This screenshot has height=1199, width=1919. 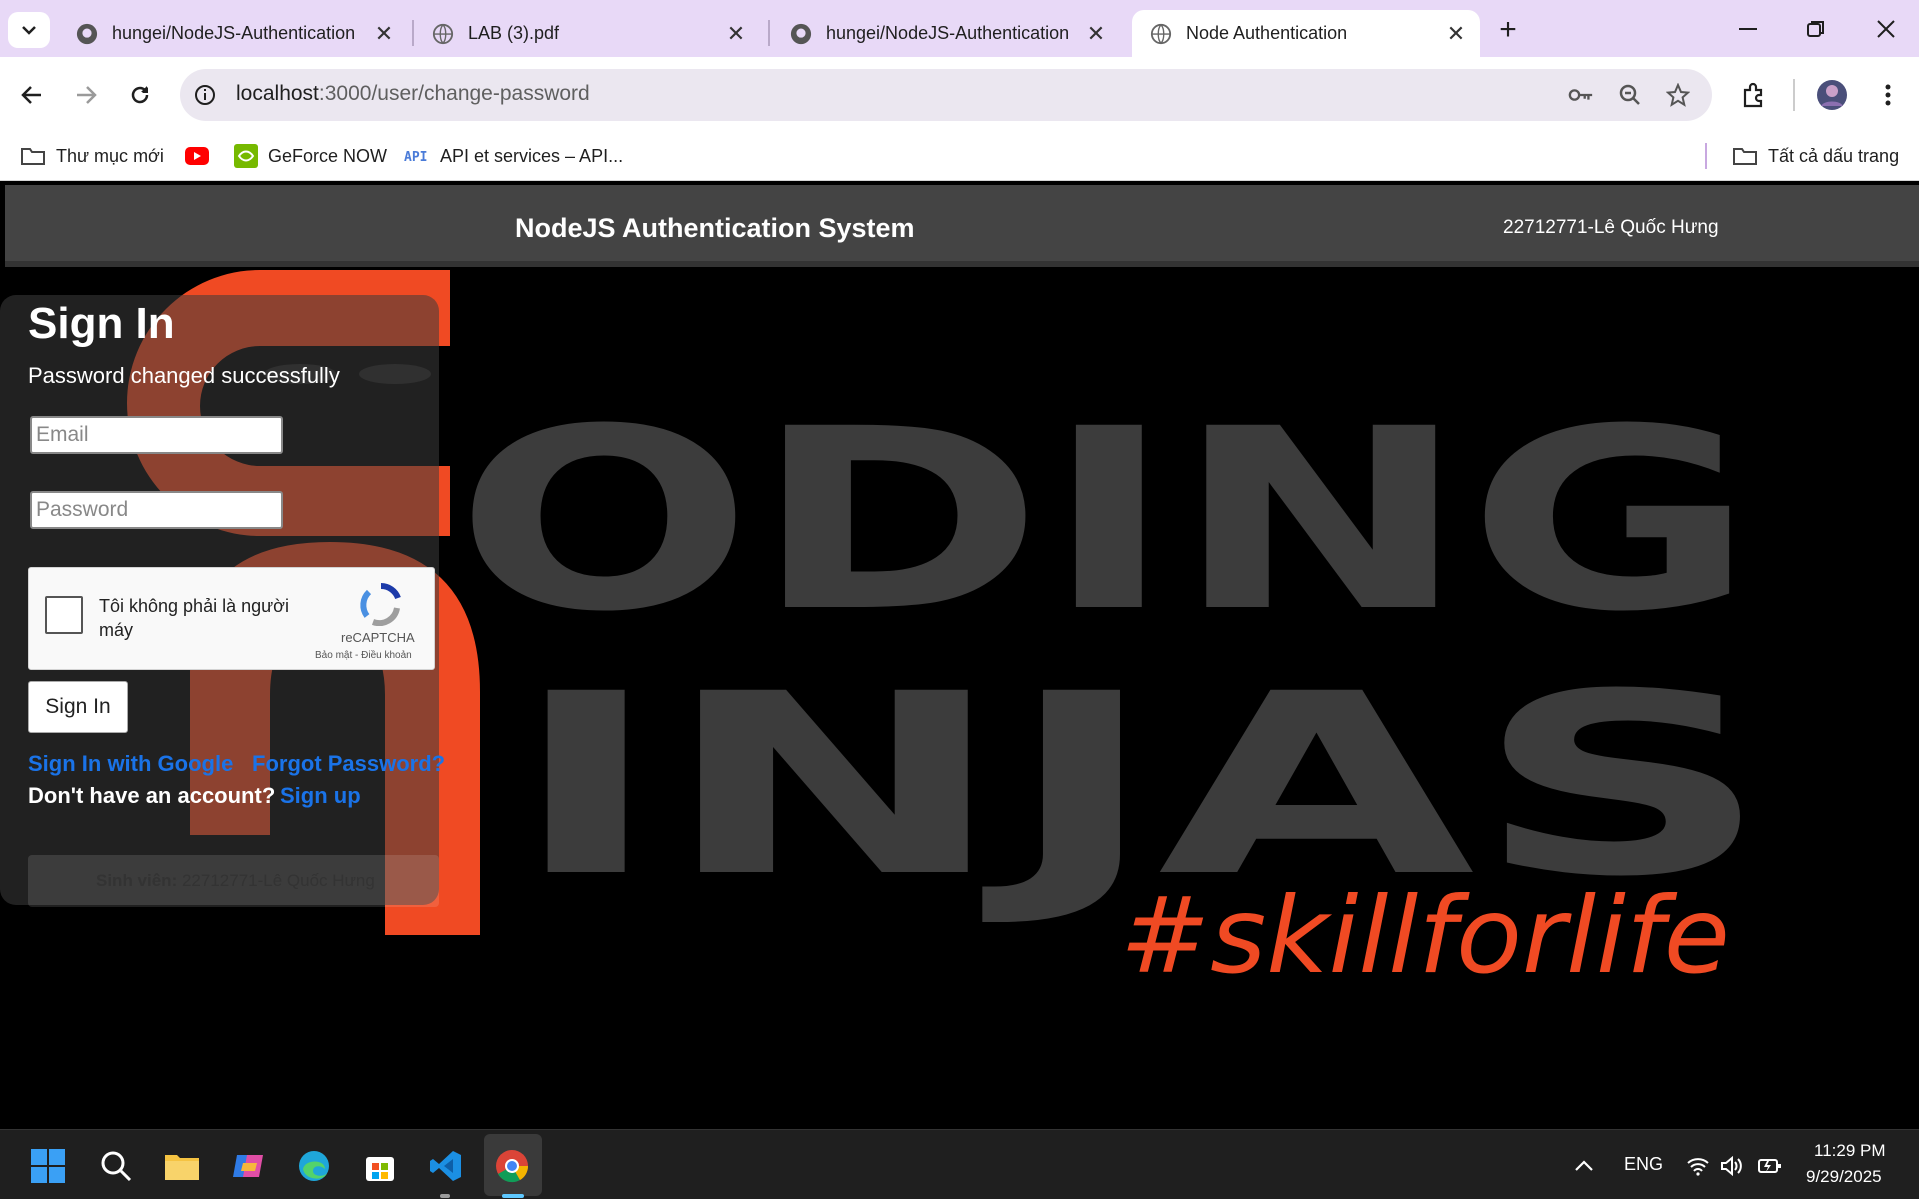 I want to click on input-language: ENG, so click(x=1643, y=1164).